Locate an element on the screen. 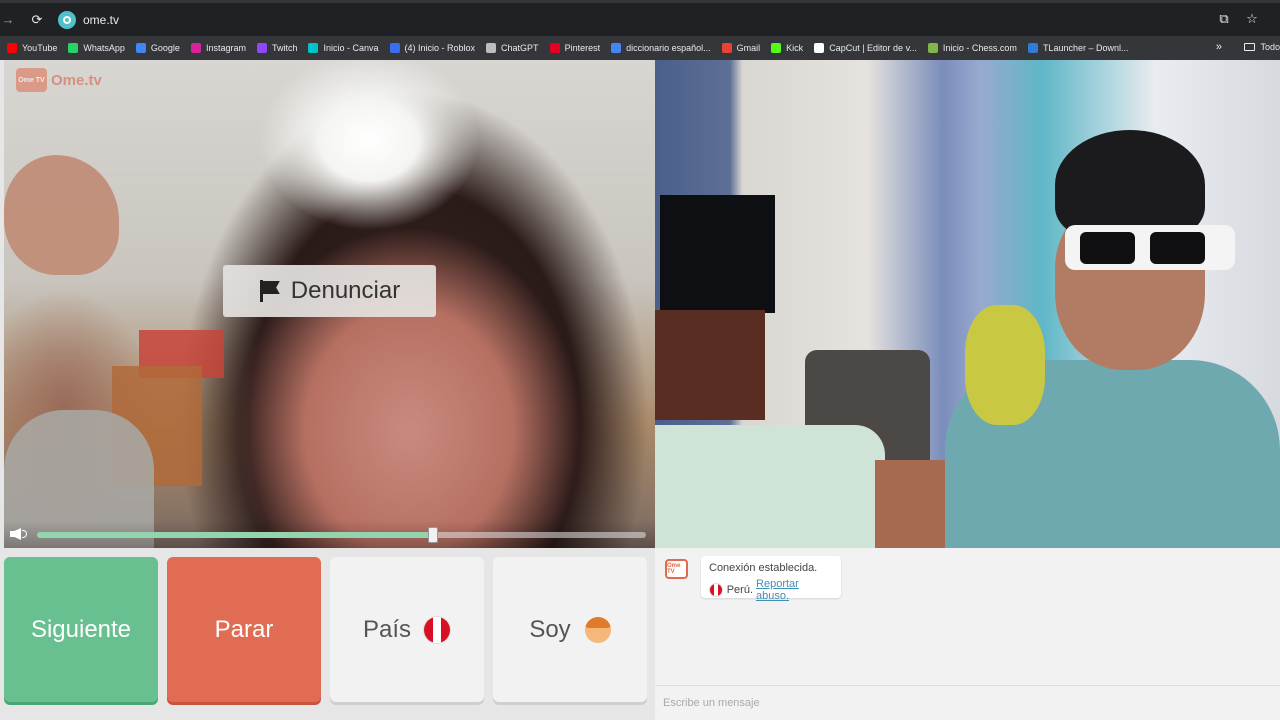 The height and width of the screenshot is (720, 1280). next-button: Siguiente is located at coordinates (81, 629).